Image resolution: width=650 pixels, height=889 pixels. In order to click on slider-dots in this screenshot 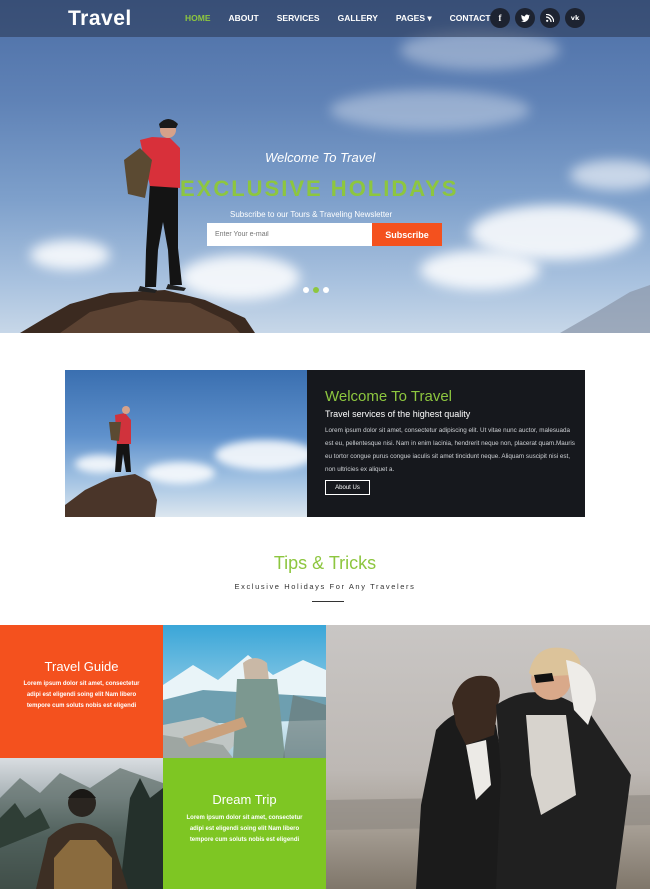, I will do `click(316, 290)`.